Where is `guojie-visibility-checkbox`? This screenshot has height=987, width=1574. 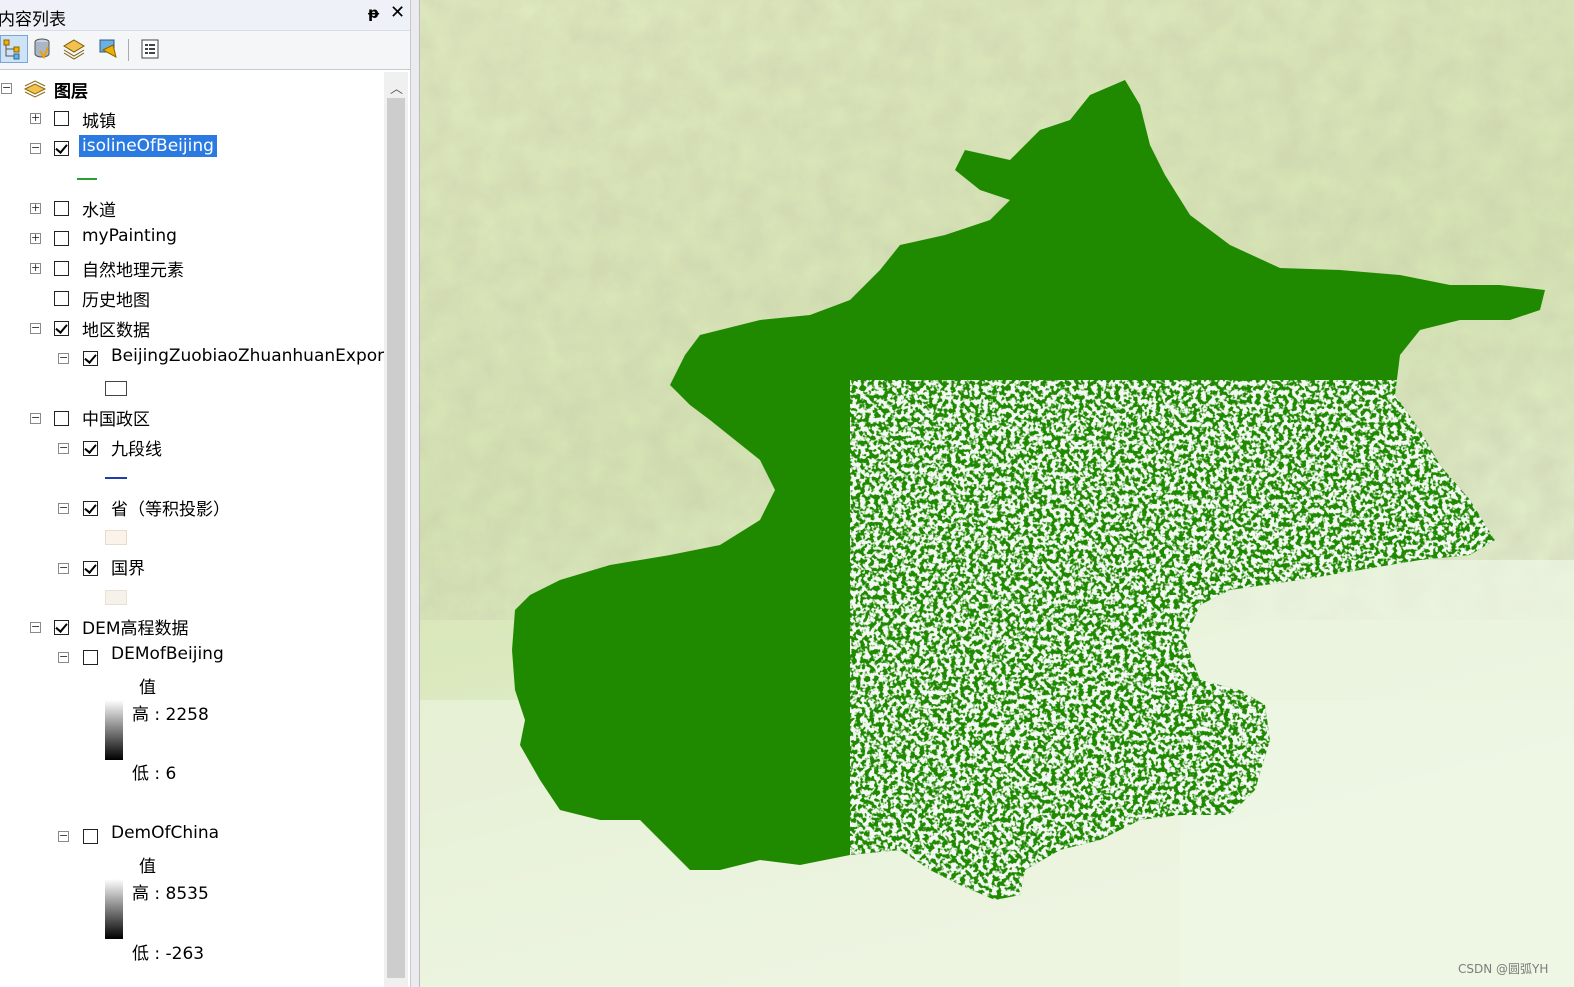
guojie-visibility-checkbox is located at coordinates (90, 568).